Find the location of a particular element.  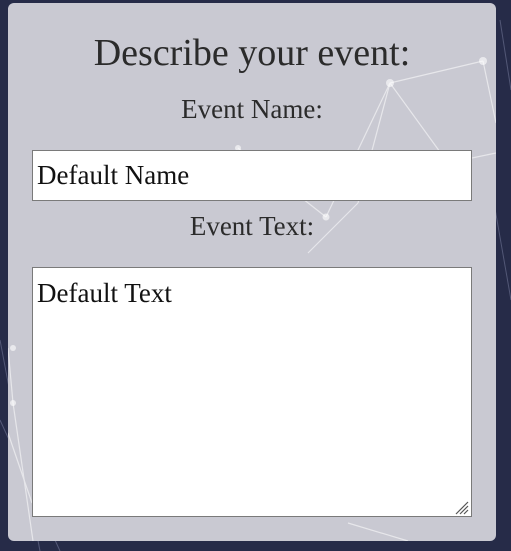

event-name-label: Event Name: is located at coordinates (252, 109).